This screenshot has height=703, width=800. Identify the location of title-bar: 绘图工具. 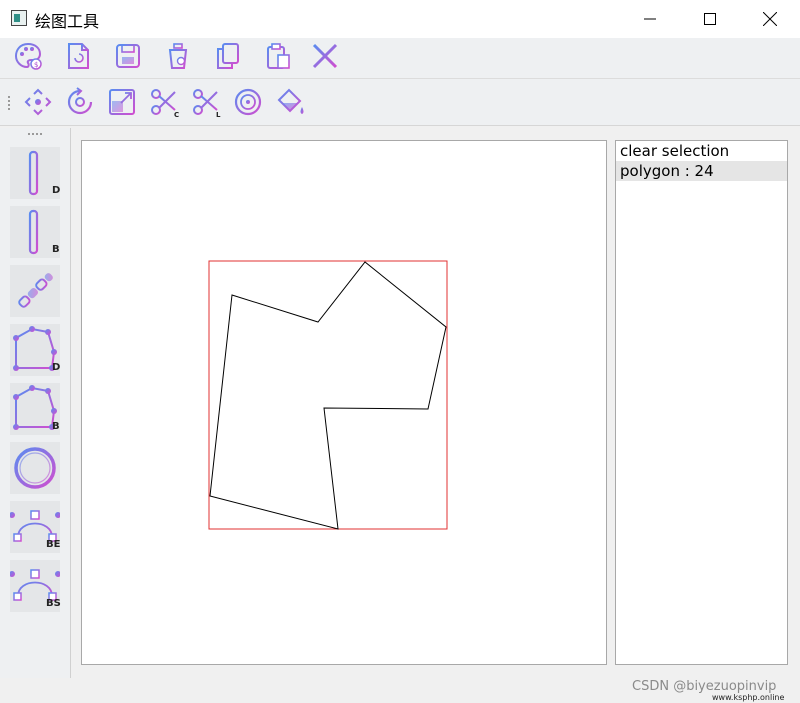
(400, 19).